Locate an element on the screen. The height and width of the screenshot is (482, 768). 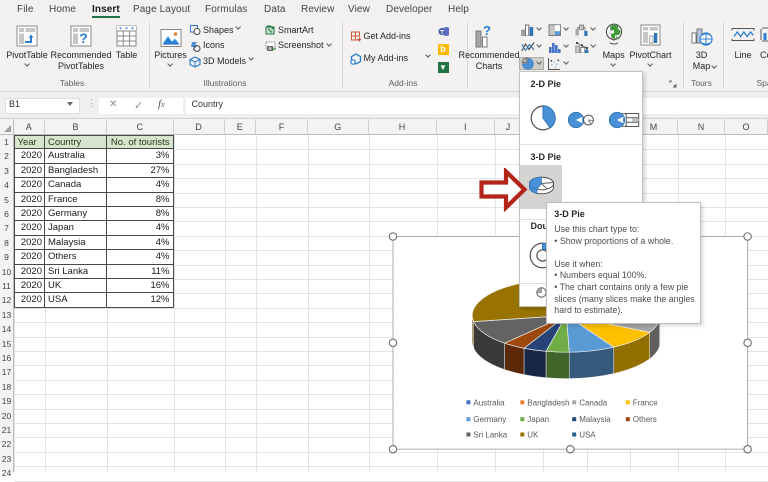
svg-text: Australia is located at coordinates (489, 402).